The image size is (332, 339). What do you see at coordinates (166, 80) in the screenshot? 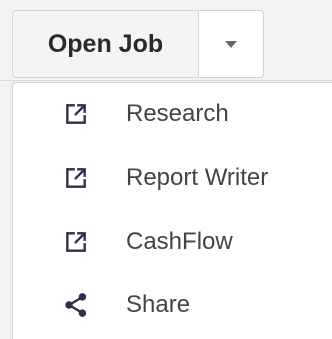
I see `toolbar-divider` at bounding box center [166, 80].